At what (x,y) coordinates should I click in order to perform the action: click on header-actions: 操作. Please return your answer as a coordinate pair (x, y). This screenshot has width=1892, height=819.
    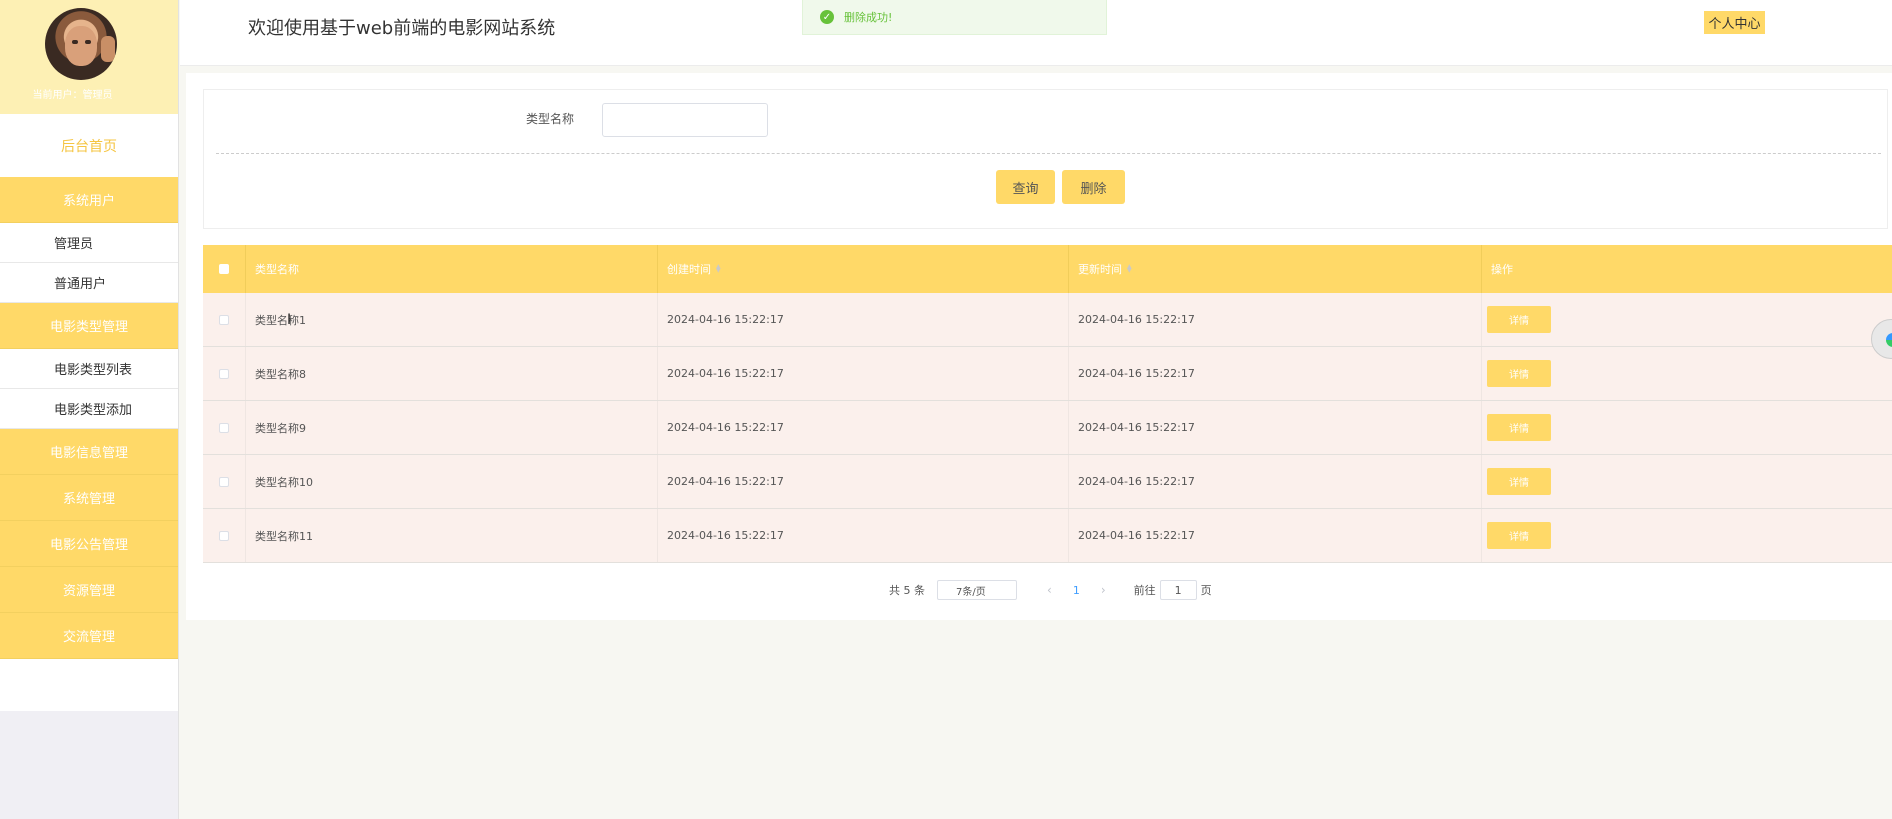
    Looking at the image, I should click on (1502, 269).